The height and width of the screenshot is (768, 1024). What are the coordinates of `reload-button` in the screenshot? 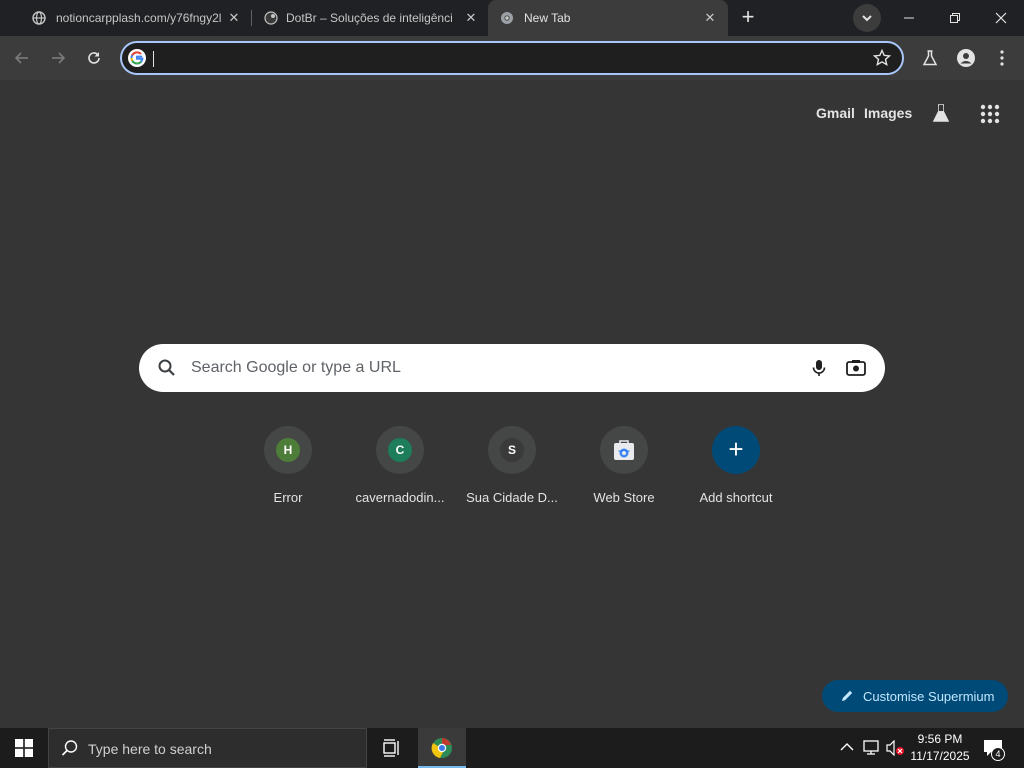 It's located at (94, 58).